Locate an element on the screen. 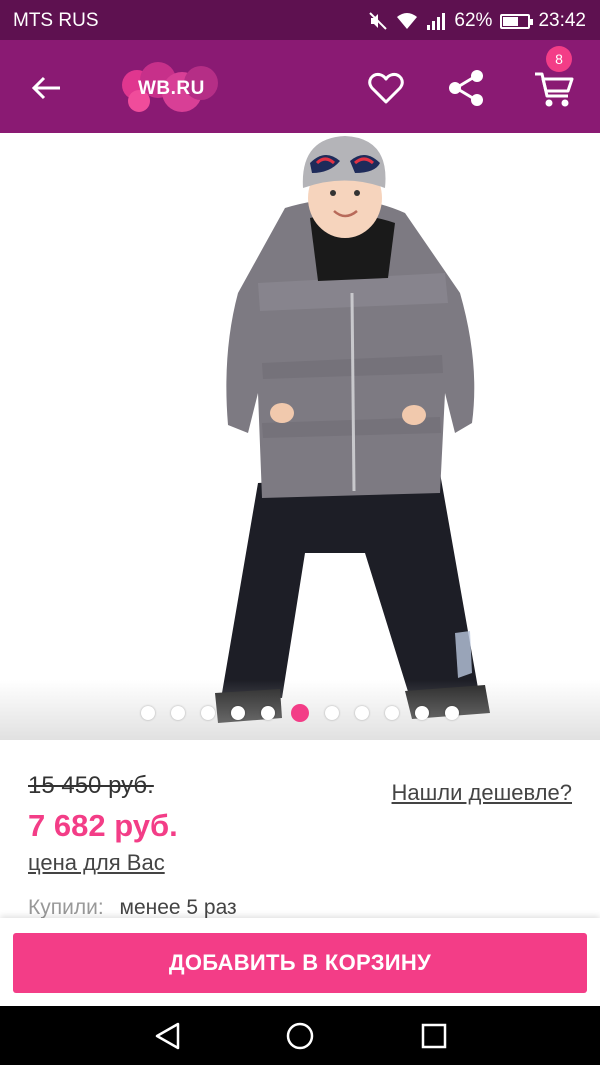 Image resolution: width=600 pixels, height=1065 pixels. wb-logo: WB.RU is located at coordinates (172, 88).